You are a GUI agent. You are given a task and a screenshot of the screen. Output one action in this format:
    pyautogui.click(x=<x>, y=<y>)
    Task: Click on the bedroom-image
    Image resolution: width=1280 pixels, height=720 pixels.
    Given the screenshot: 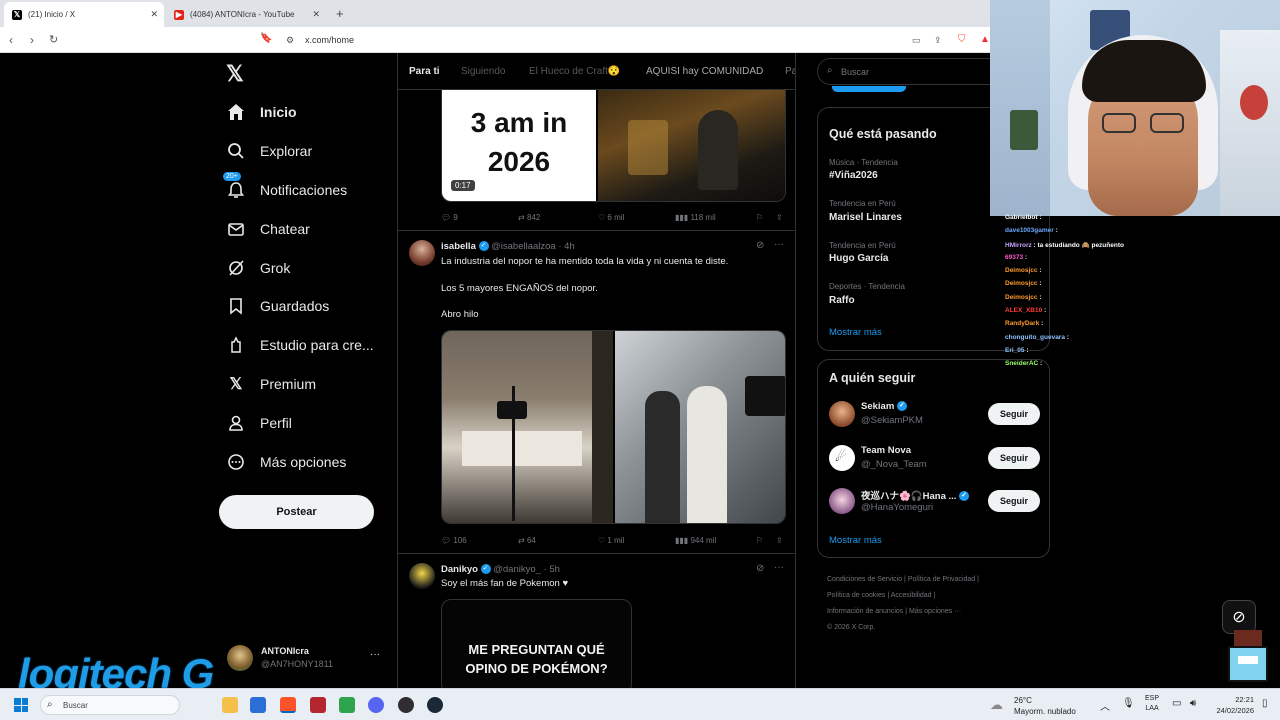 What is the action you would take?
    pyautogui.click(x=527, y=427)
    